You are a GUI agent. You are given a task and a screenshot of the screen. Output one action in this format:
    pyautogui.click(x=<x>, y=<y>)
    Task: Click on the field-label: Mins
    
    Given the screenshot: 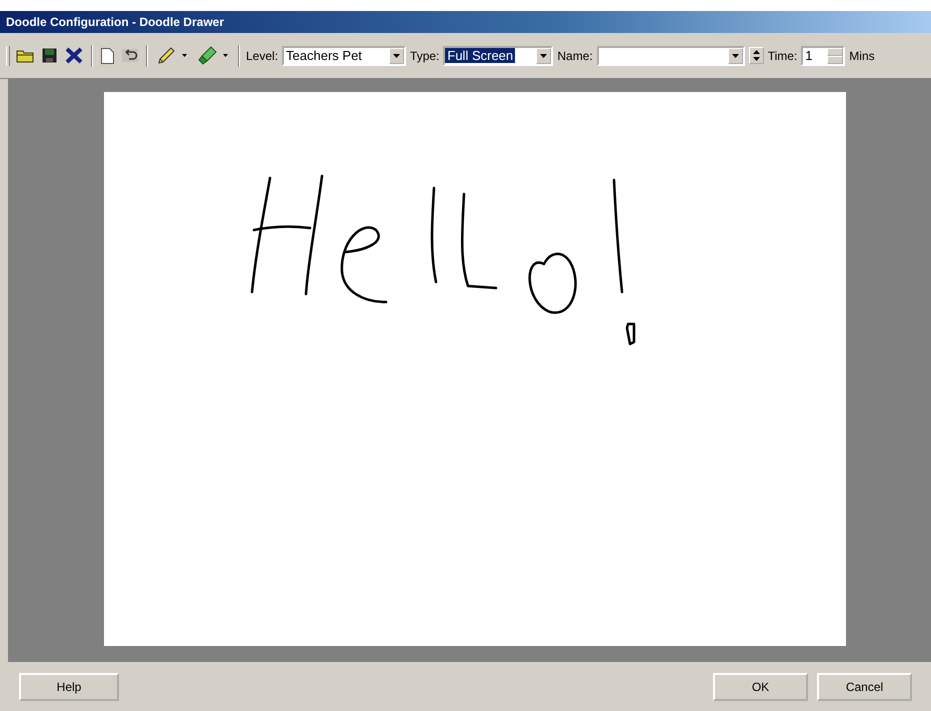 What is the action you would take?
    pyautogui.click(x=862, y=55)
    